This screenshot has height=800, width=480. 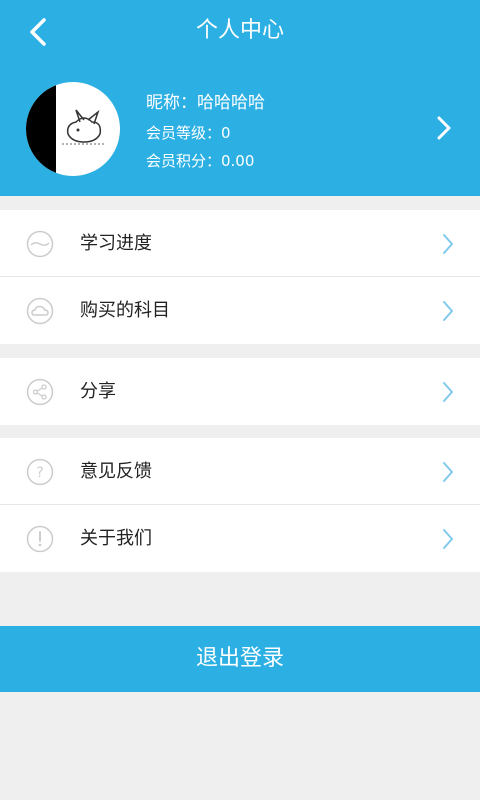 I want to click on question-icon: ?, so click(x=40, y=472).